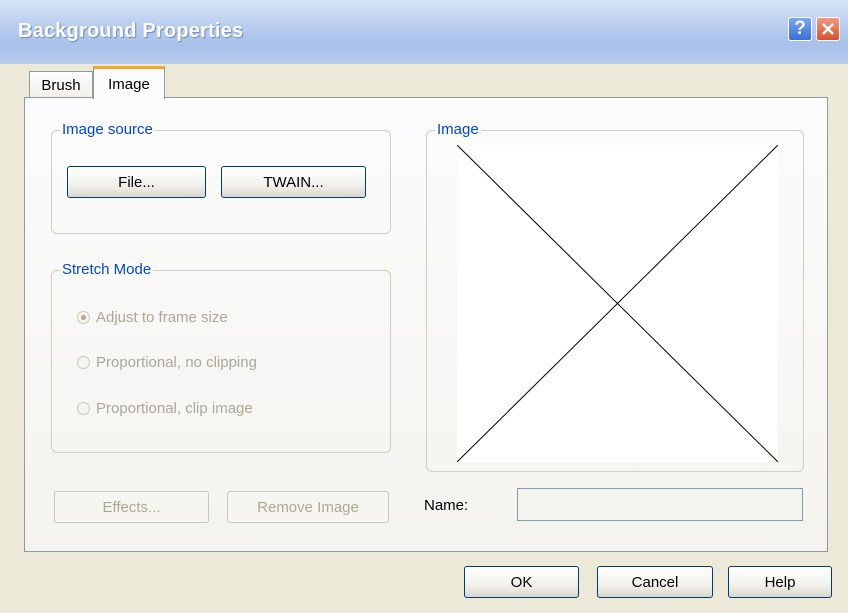 The image size is (848, 613). Describe the element at coordinates (780, 582) in the screenshot. I see `help-button: Help` at that location.